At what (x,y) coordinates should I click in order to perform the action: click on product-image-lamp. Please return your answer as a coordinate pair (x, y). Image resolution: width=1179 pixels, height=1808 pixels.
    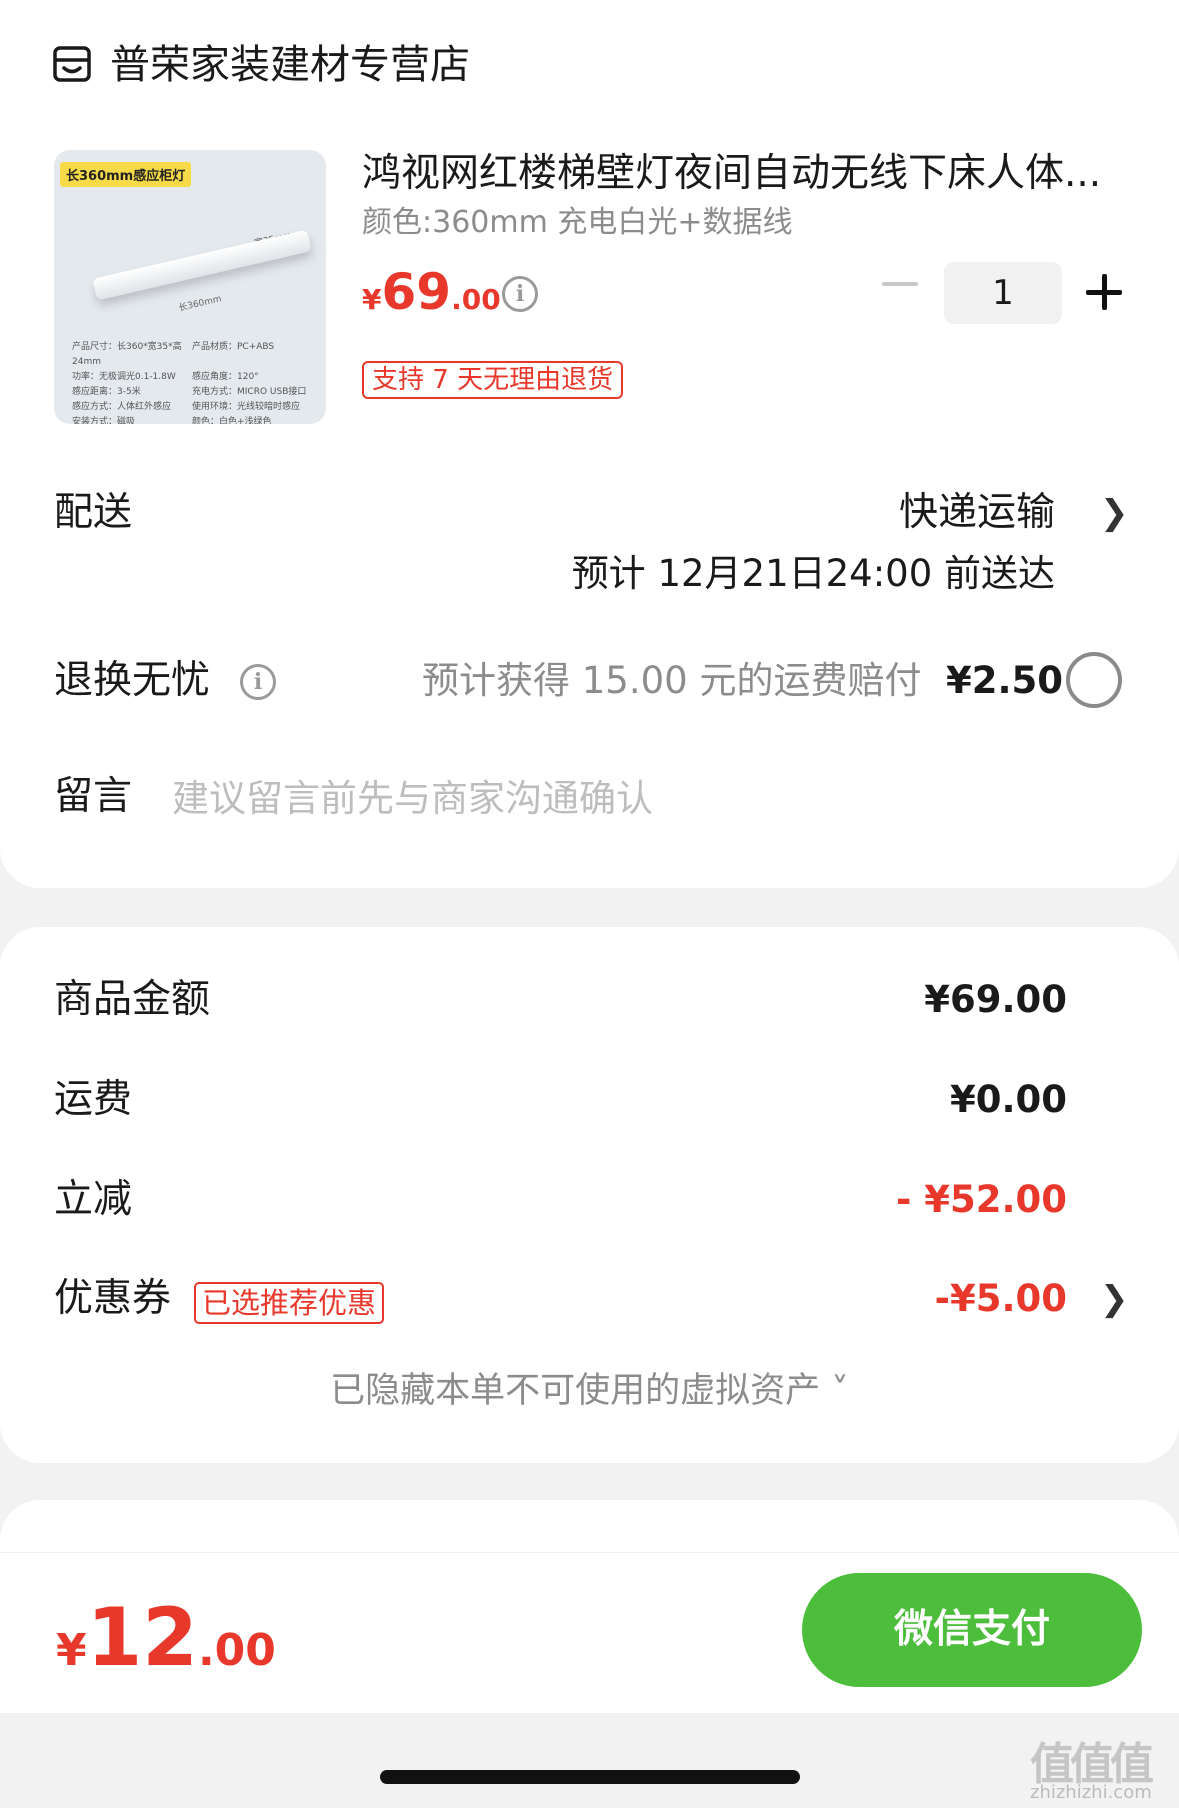
    Looking at the image, I should click on (202, 265).